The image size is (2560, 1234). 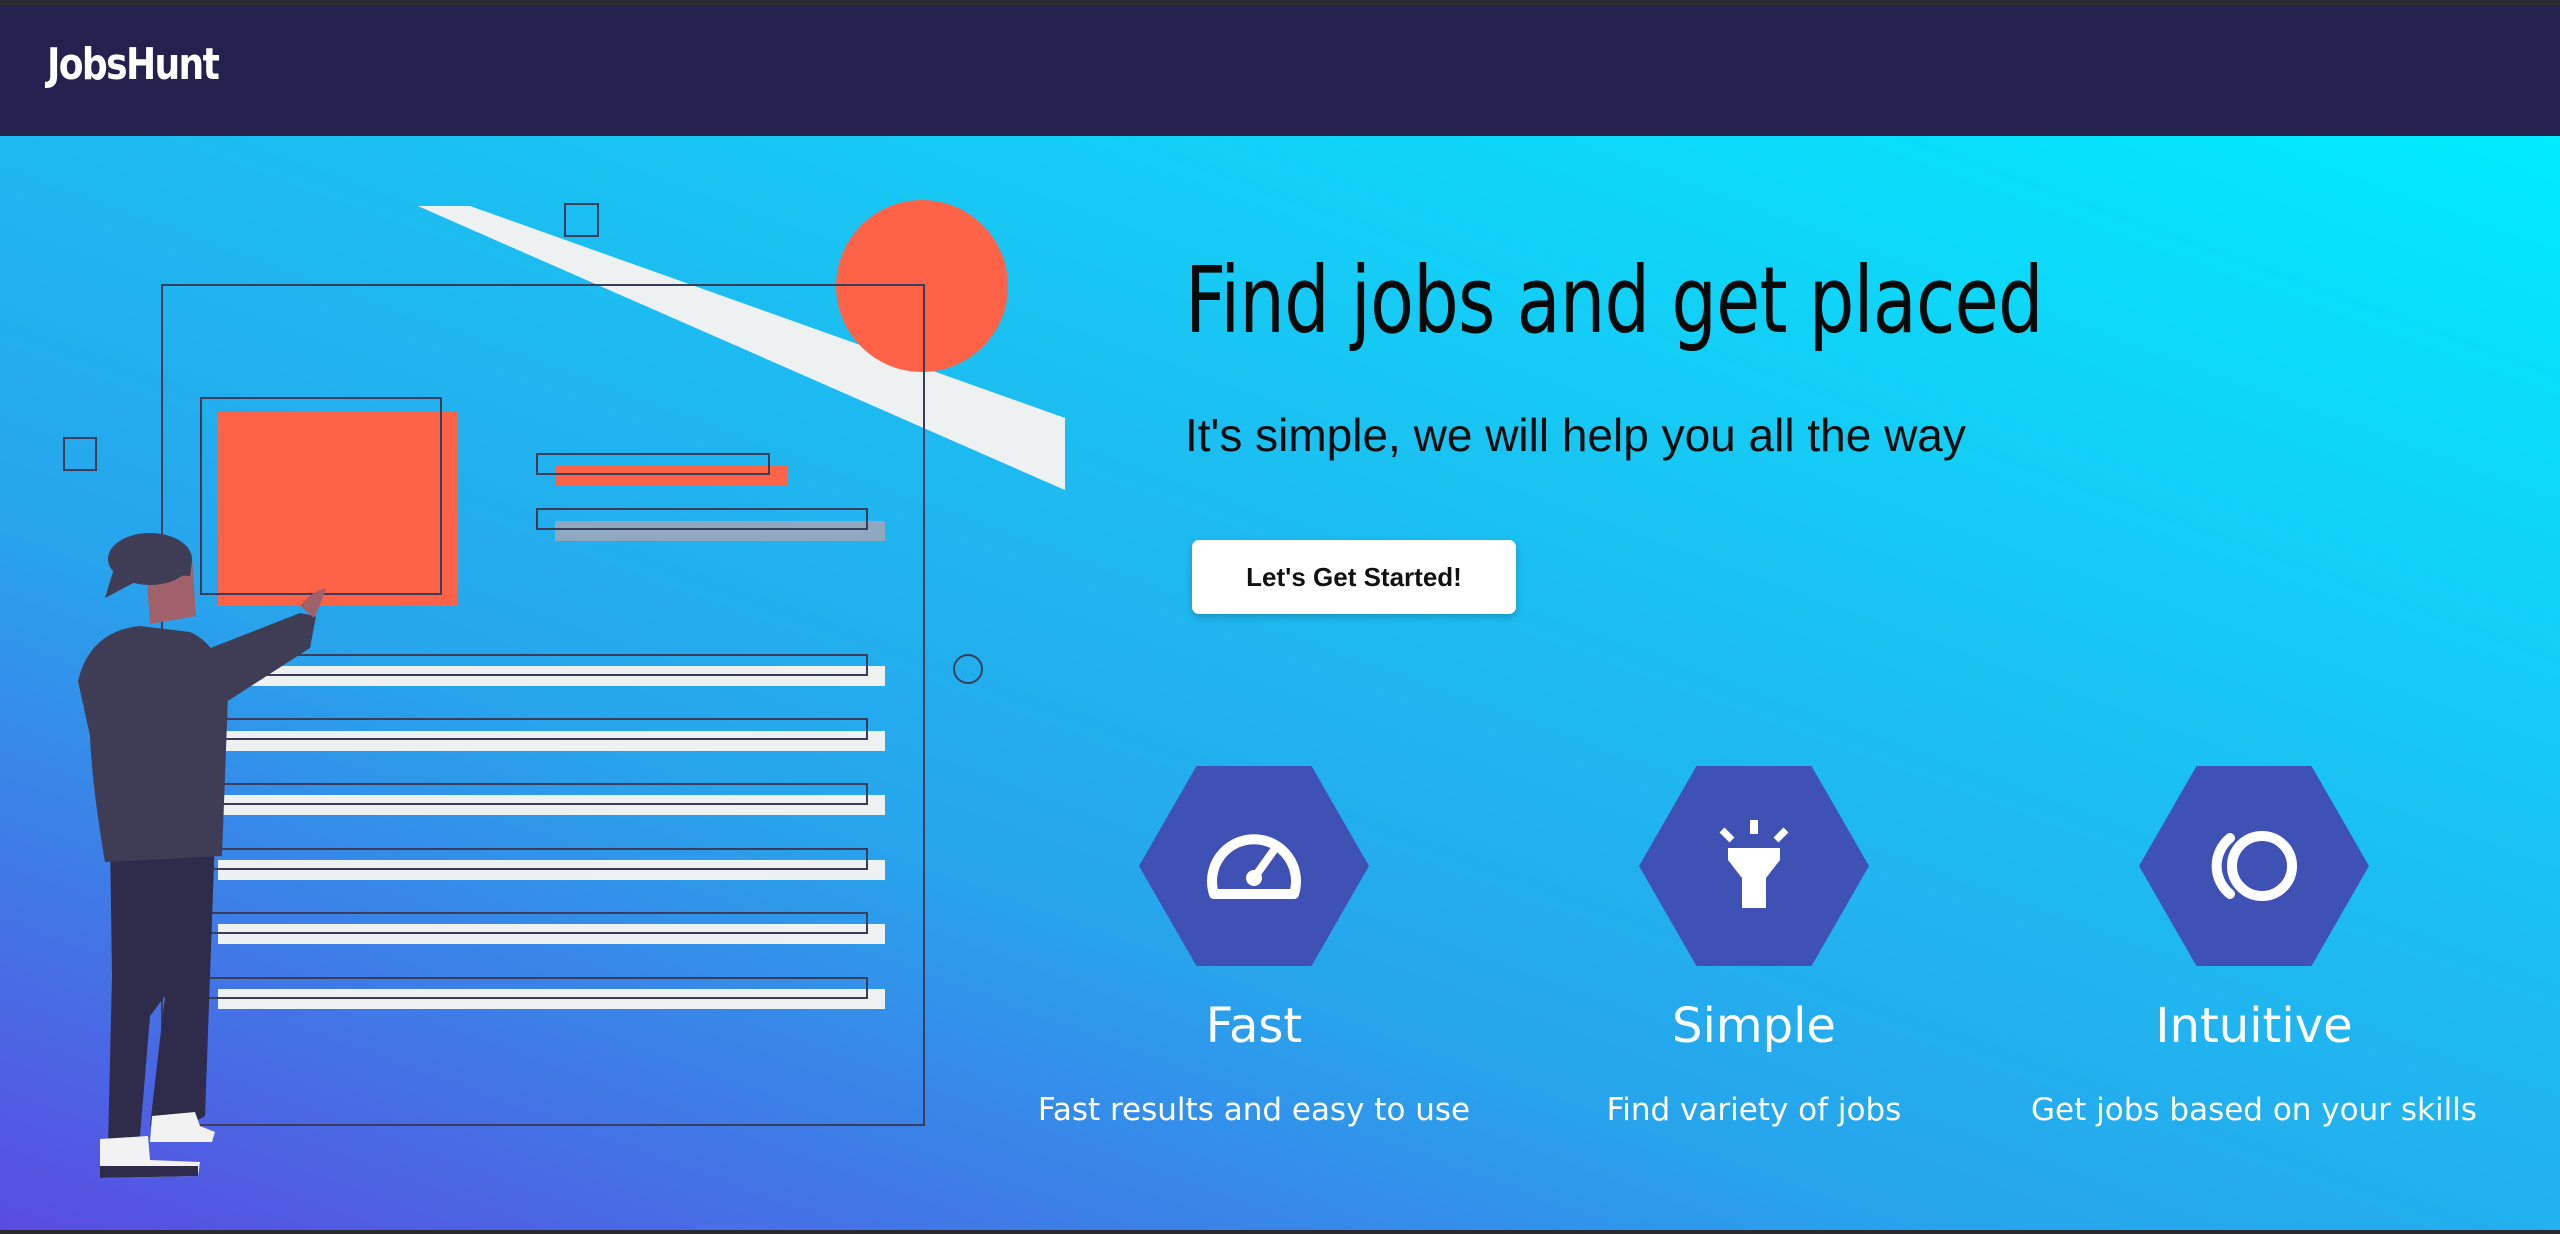 What do you see at coordinates (2254, 1110) in the screenshot?
I see `feature-description: Get jobs based on your skills` at bounding box center [2254, 1110].